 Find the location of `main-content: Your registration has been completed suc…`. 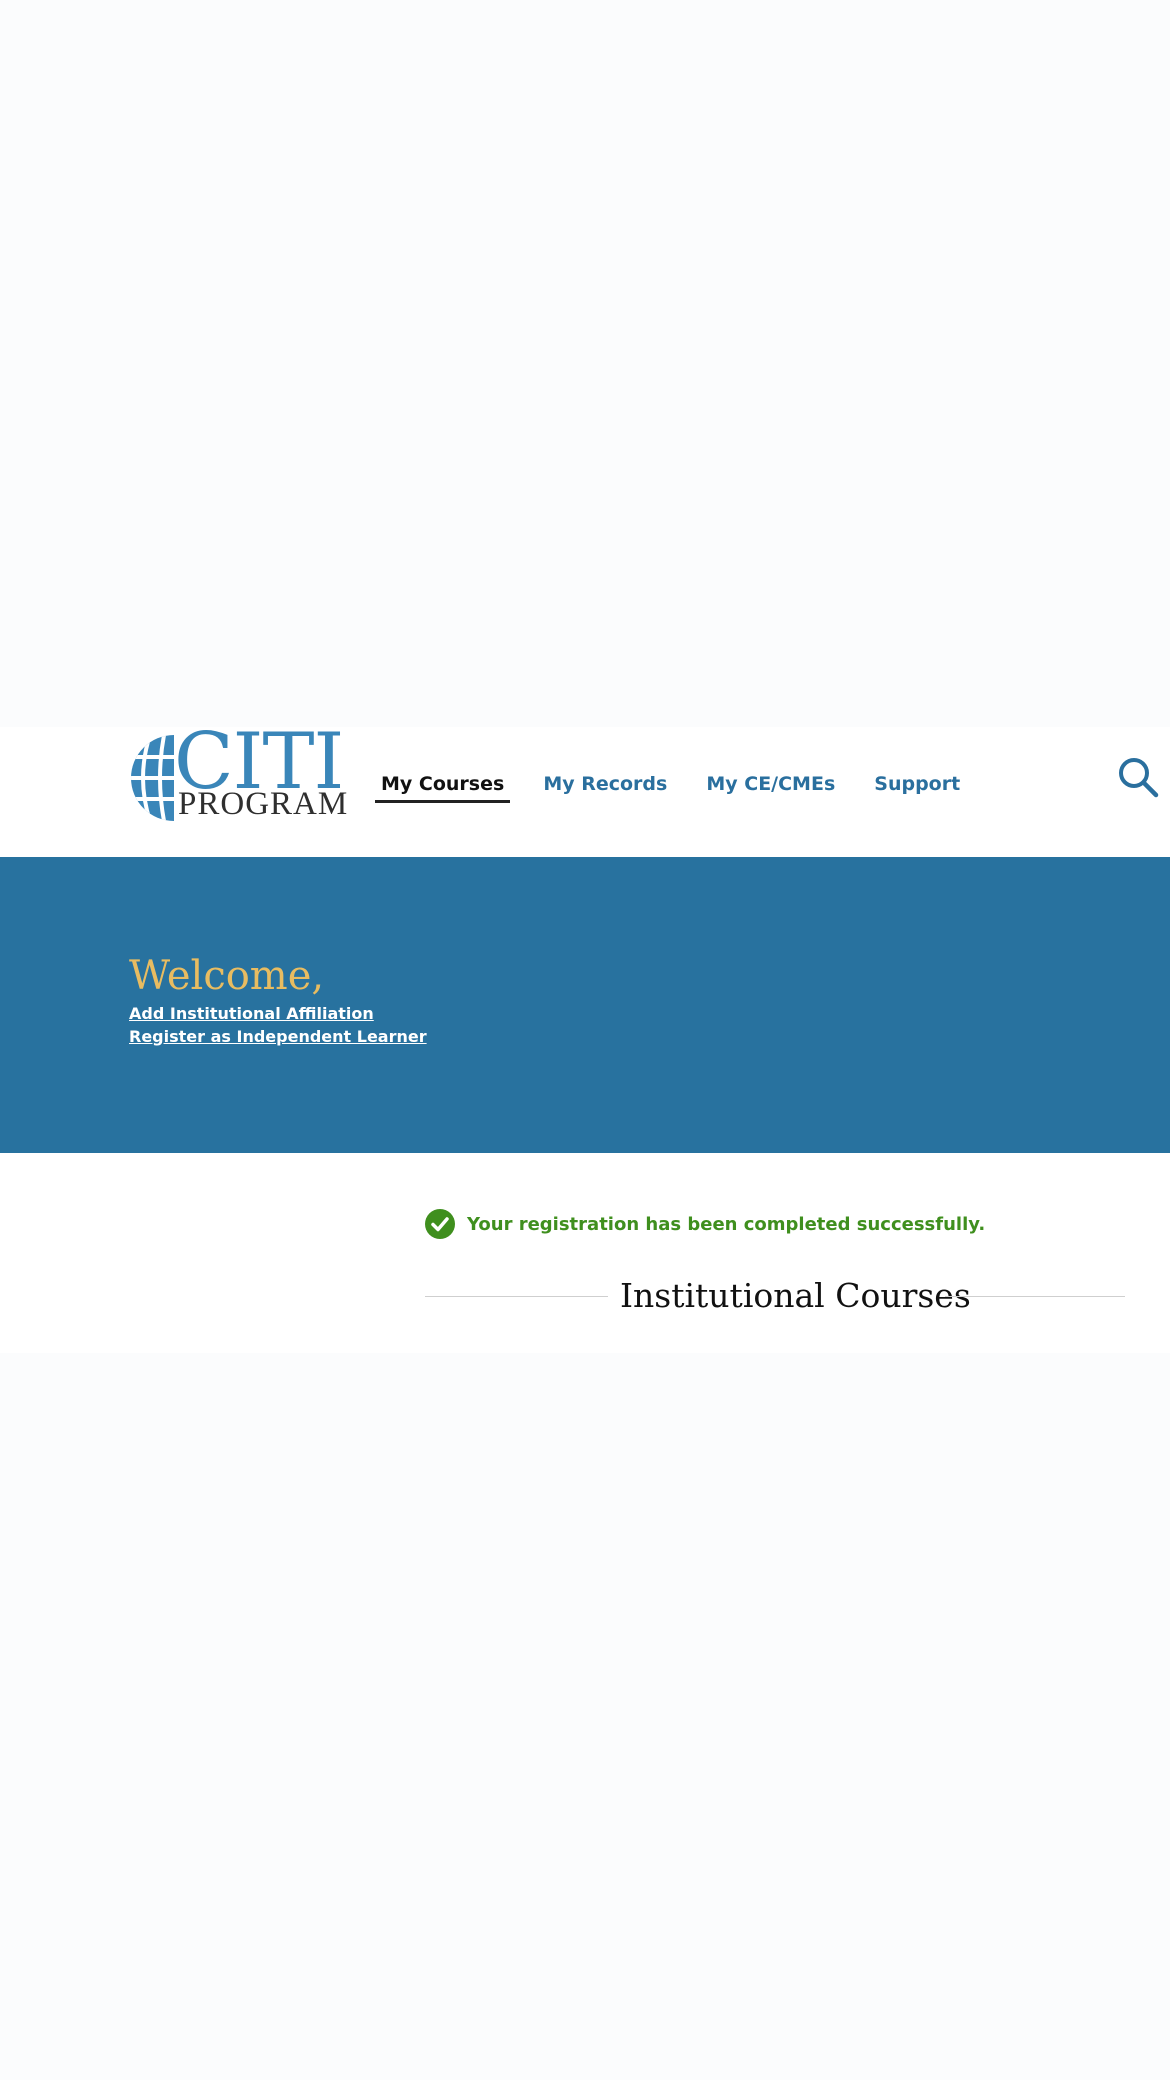

main-content: Your registration has been completed suc… is located at coordinates (585, 1253).